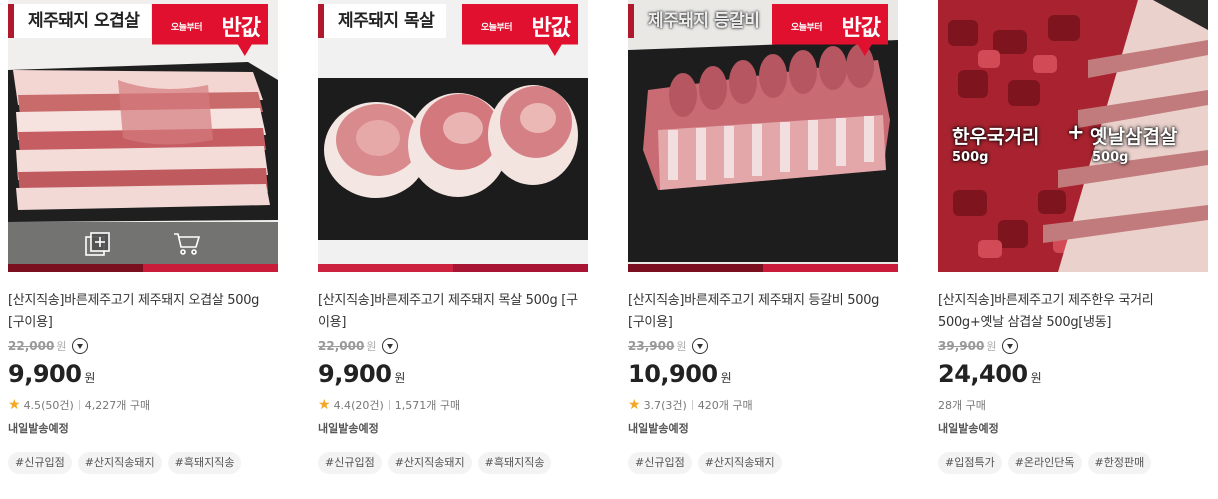 Image resolution: width=1218 pixels, height=499 pixels. Describe the element at coordinates (342, 405) in the screenshot. I see `rating-value: 4.4` at that location.